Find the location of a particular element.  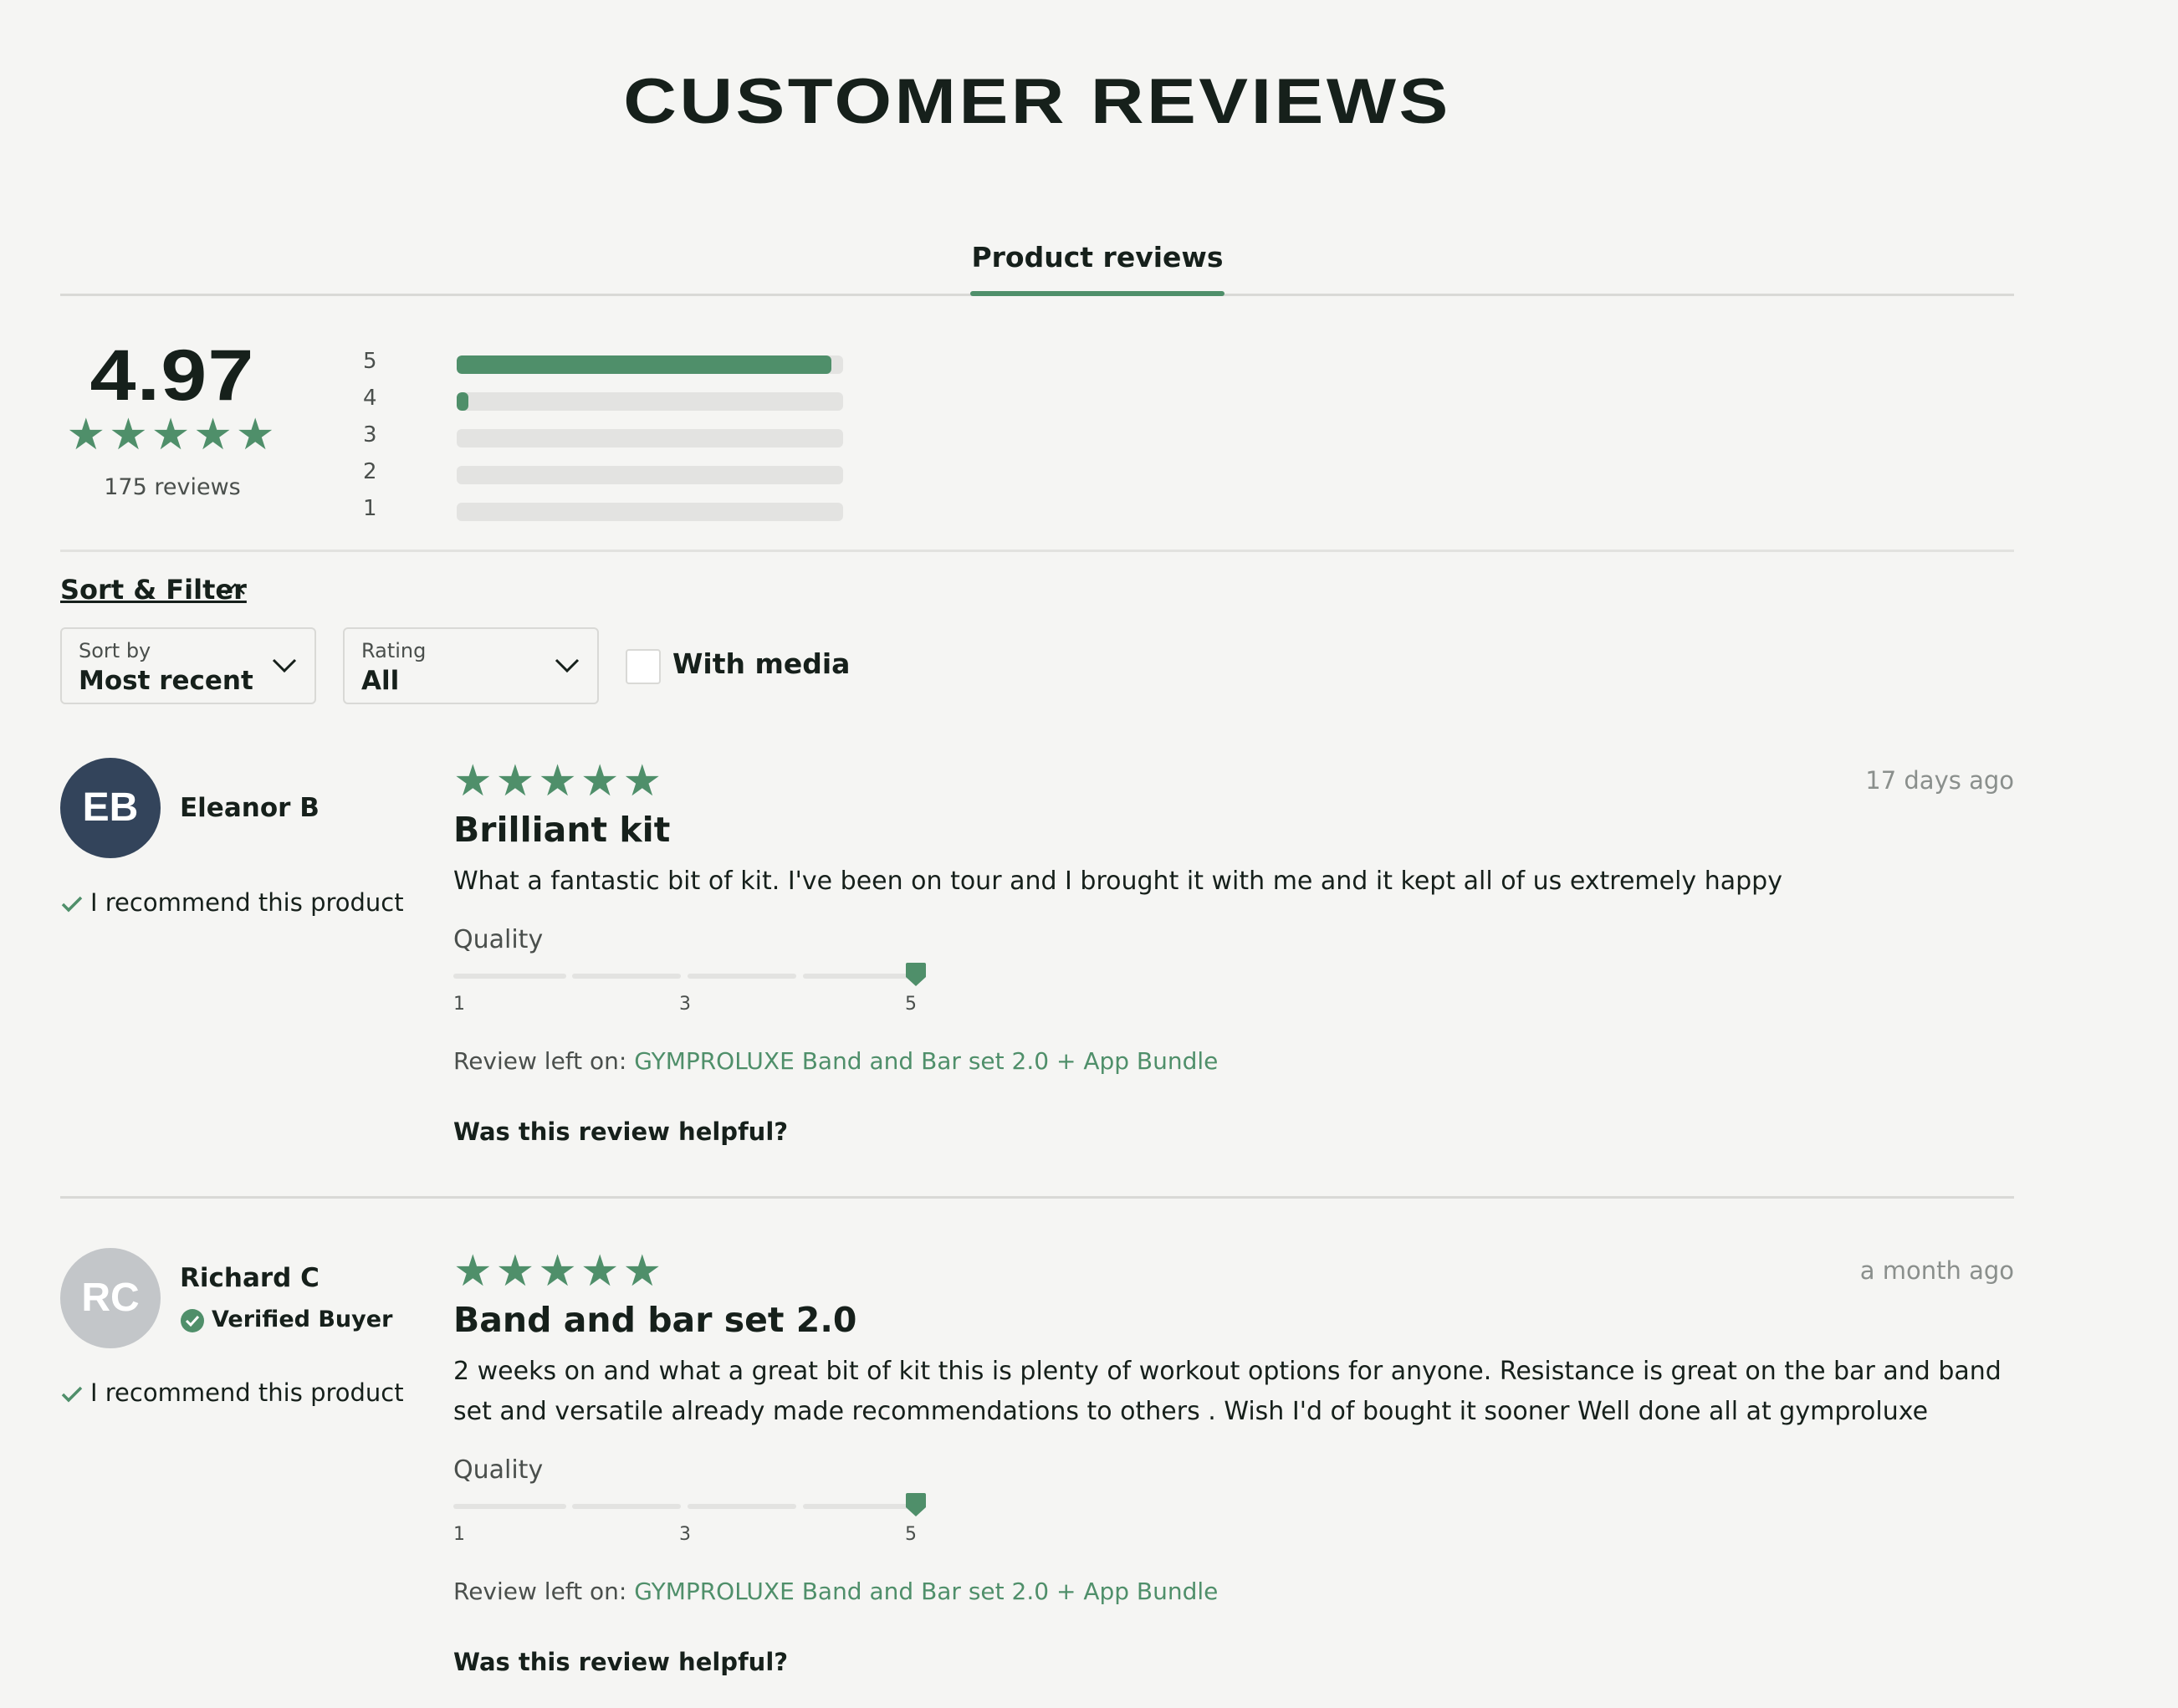

review-date: 17 days ago is located at coordinates (1940, 781).